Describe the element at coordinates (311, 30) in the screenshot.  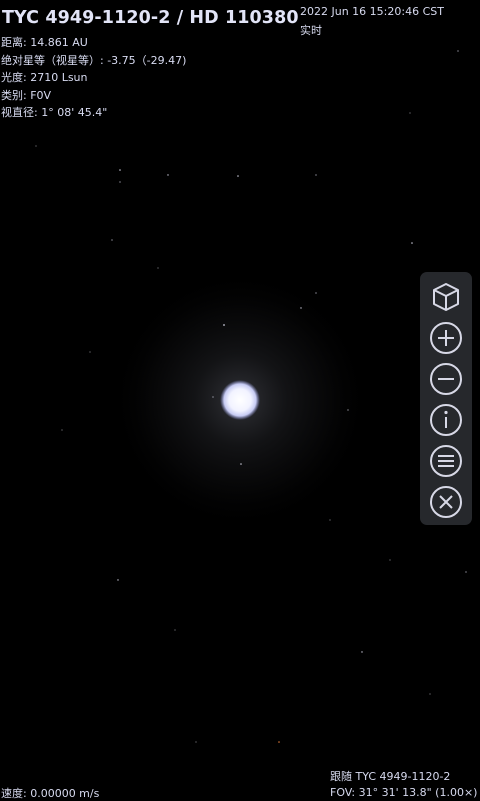
I see `time-mode-label: 实时` at that location.